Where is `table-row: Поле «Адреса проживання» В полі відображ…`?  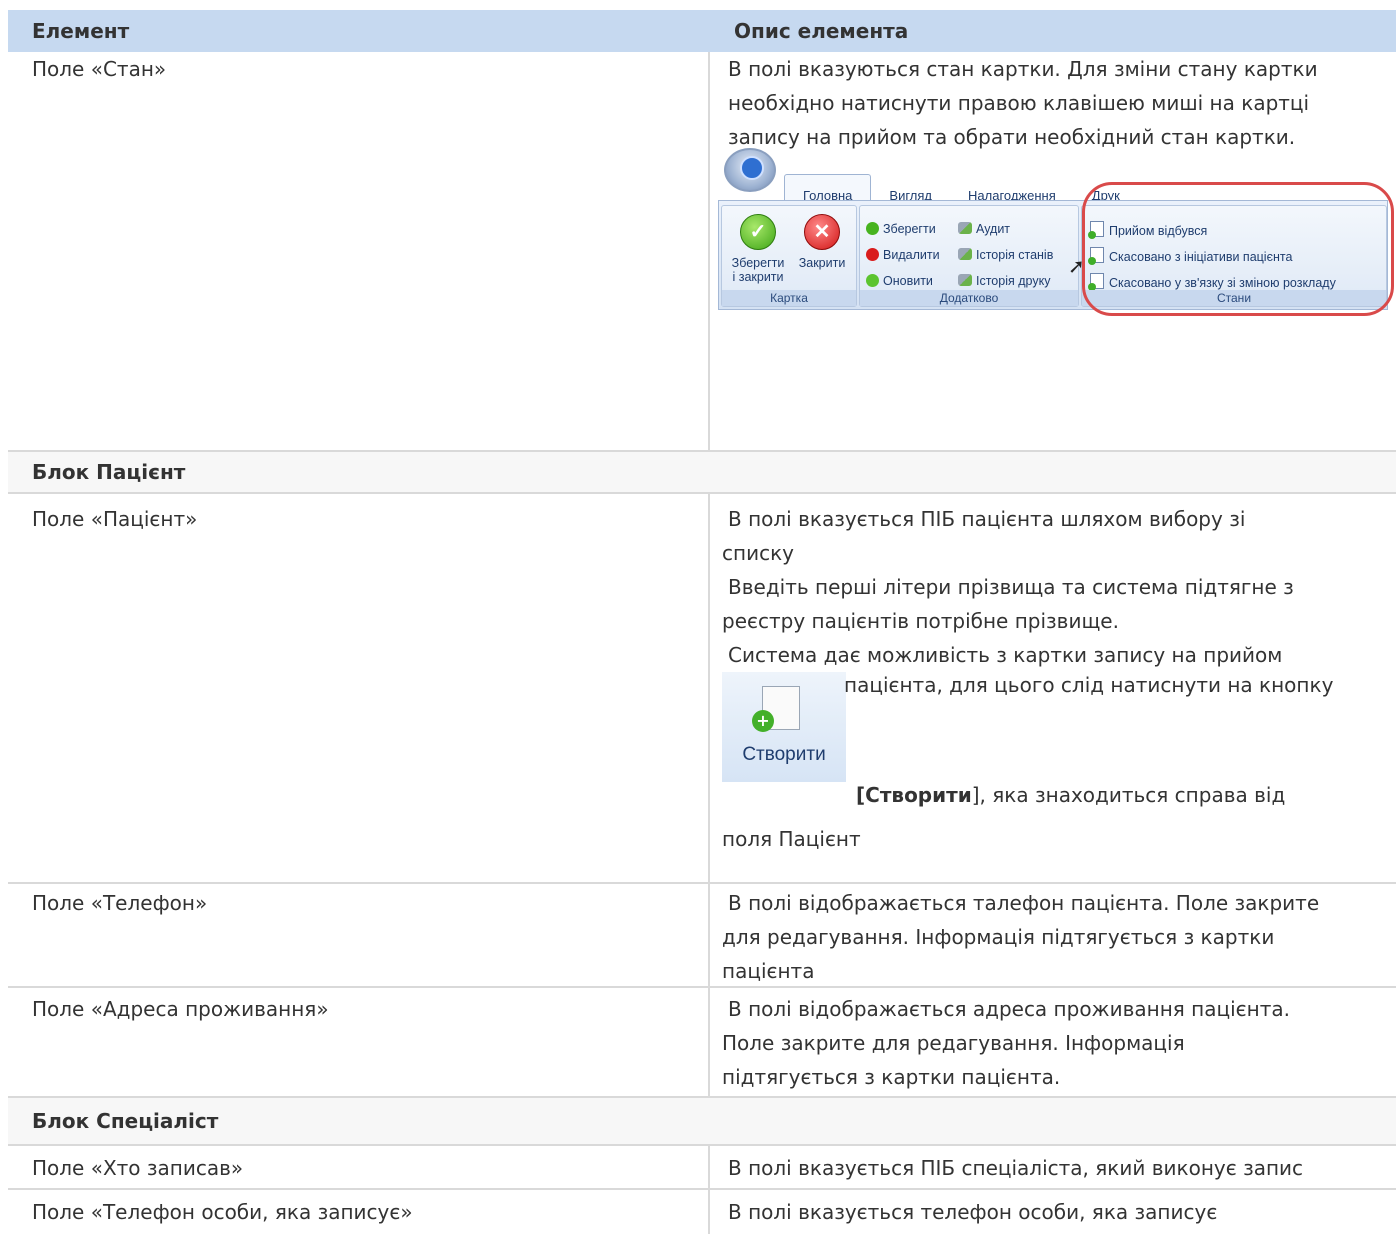 table-row: Поле «Адреса проживання» В полі відображ… is located at coordinates (702, 1043).